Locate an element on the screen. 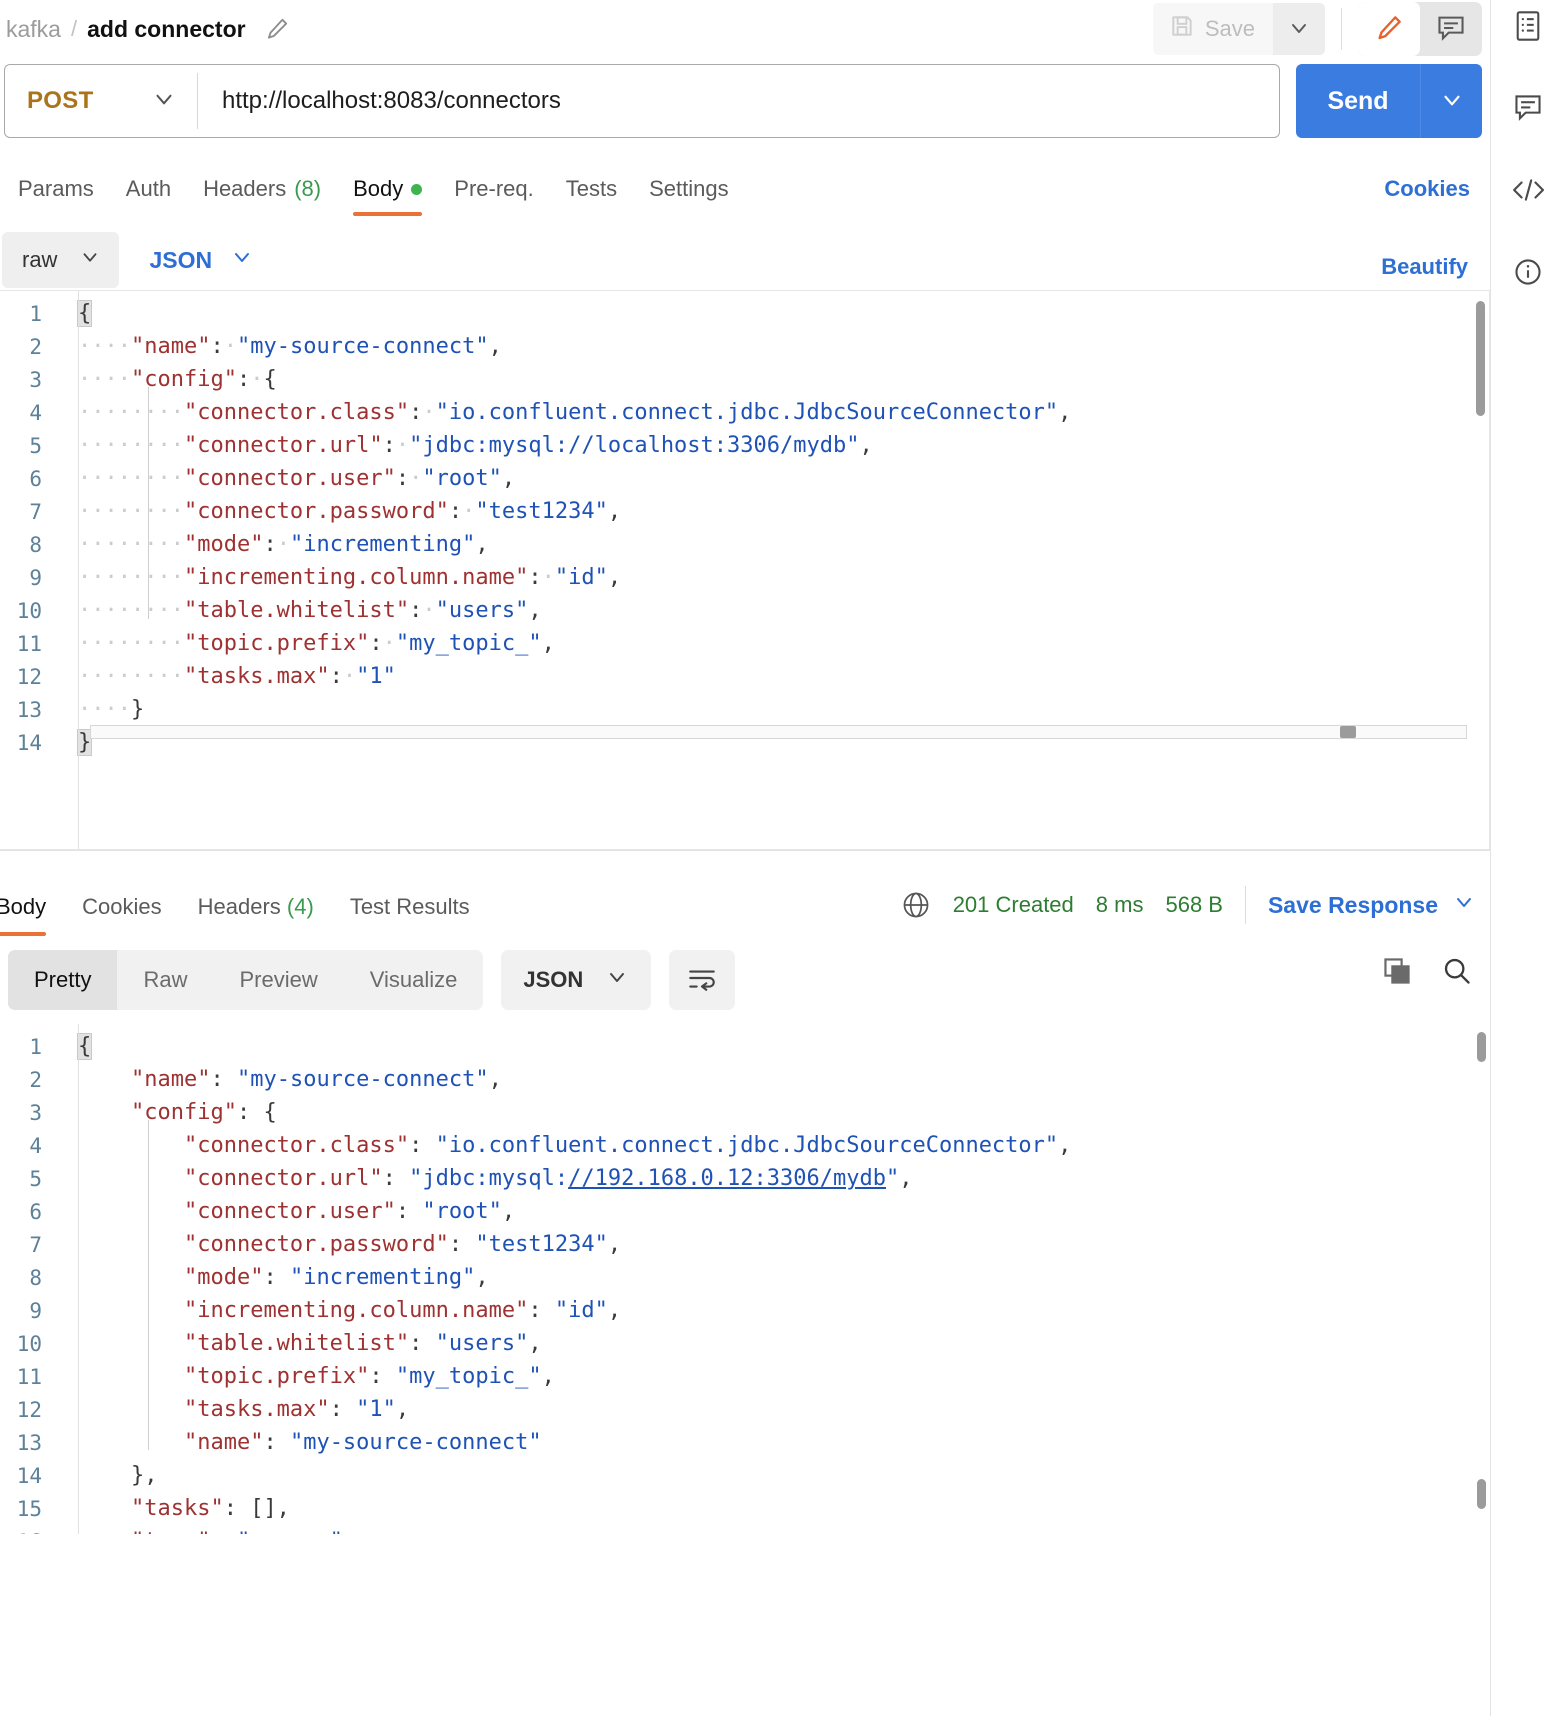  line-number: 15 is located at coordinates (29, 1508).